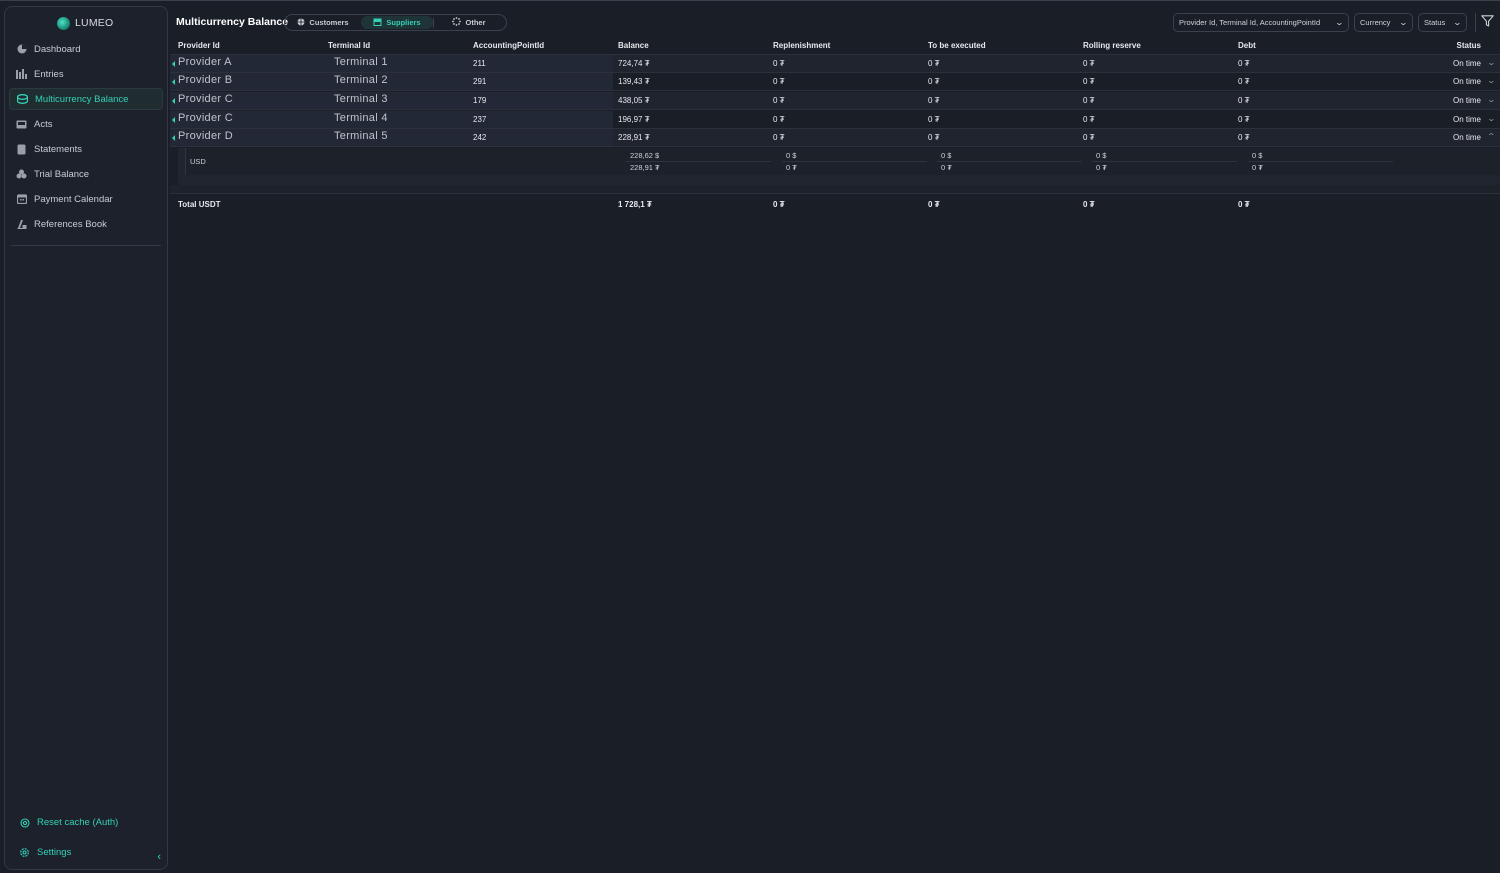 The width and height of the screenshot is (1500, 873). What do you see at coordinates (205, 80) in the screenshot?
I see `provider-id-cell: Provider B` at bounding box center [205, 80].